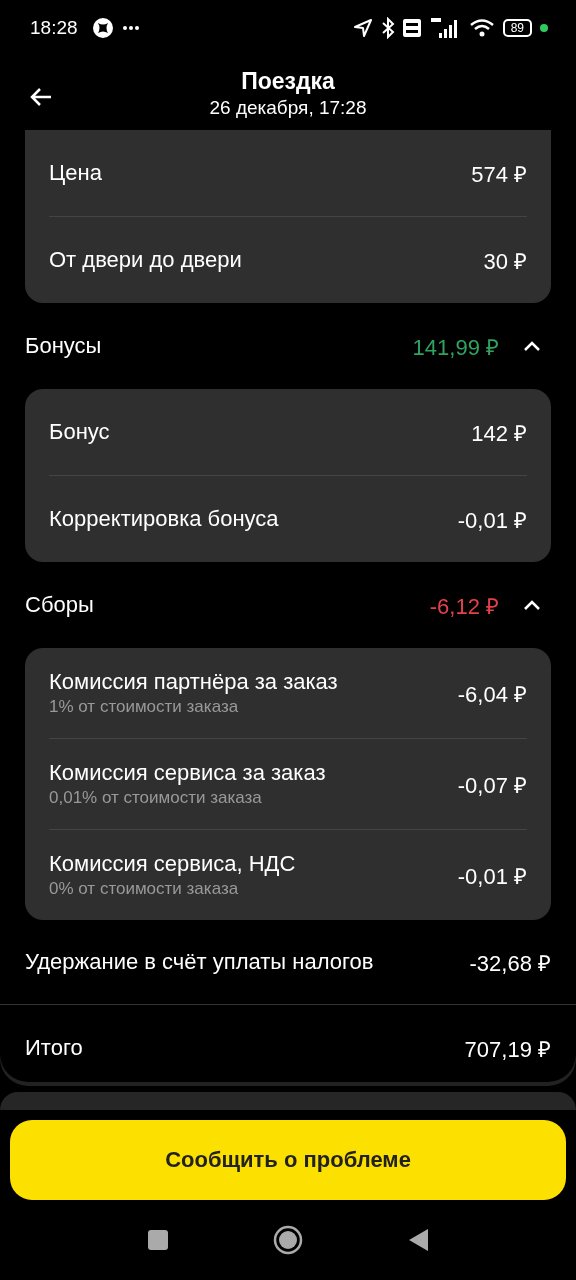 The height and width of the screenshot is (1280, 576). Describe the element at coordinates (492, 785) in the screenshot. I see `row-amount: -0,07 ₽` at that location.